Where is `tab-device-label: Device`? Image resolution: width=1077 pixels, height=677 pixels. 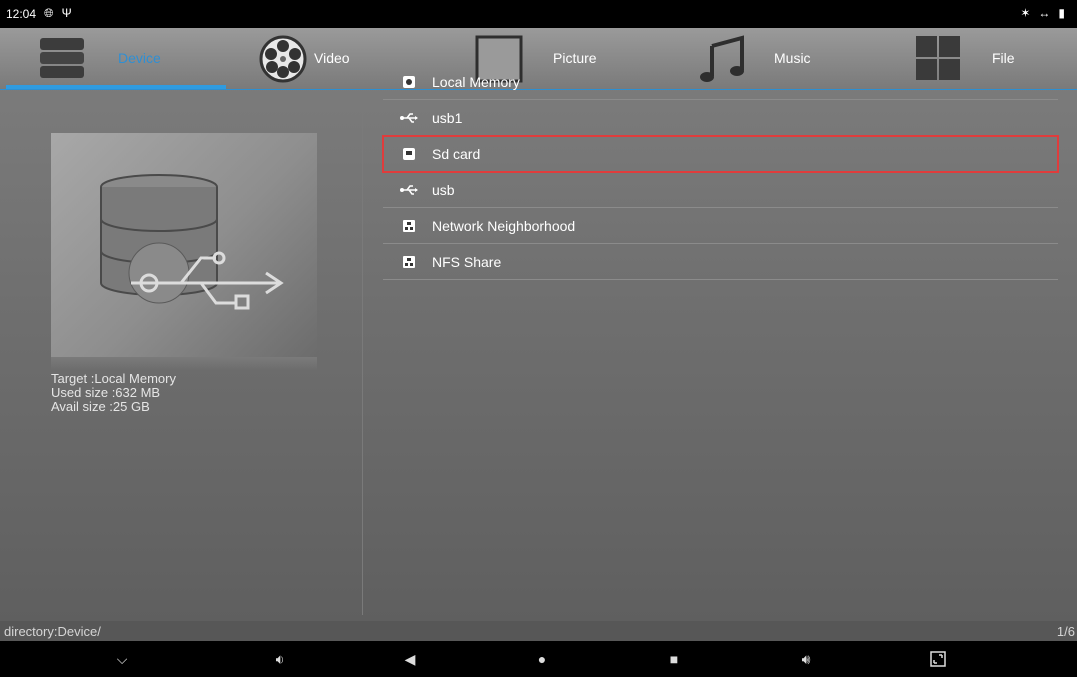
tab-device-label: Device is located at coordinates (139, 58).